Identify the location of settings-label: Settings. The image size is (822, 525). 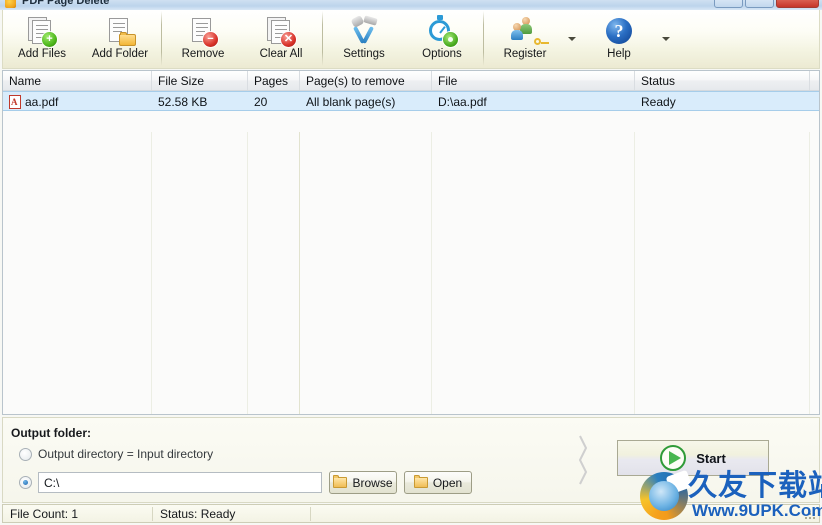
(364, 54).